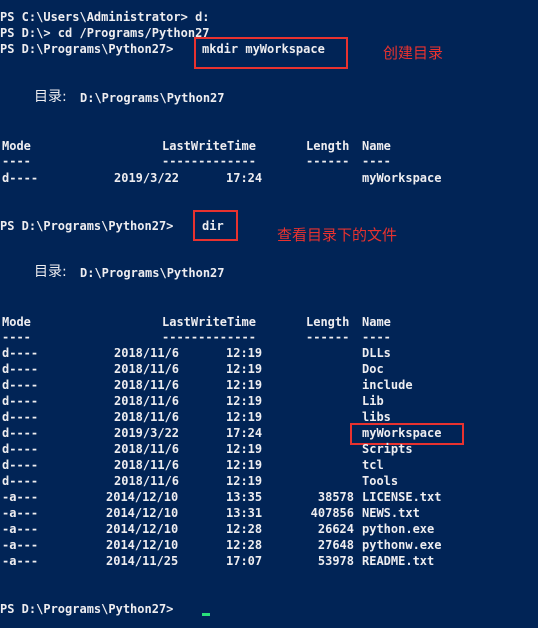 This screenshot has width=538, height=628. What do you see at coordinates (402, 178) in the screenshot?
I see `row-name: myWorkspace` at bounding box center [402, 178].